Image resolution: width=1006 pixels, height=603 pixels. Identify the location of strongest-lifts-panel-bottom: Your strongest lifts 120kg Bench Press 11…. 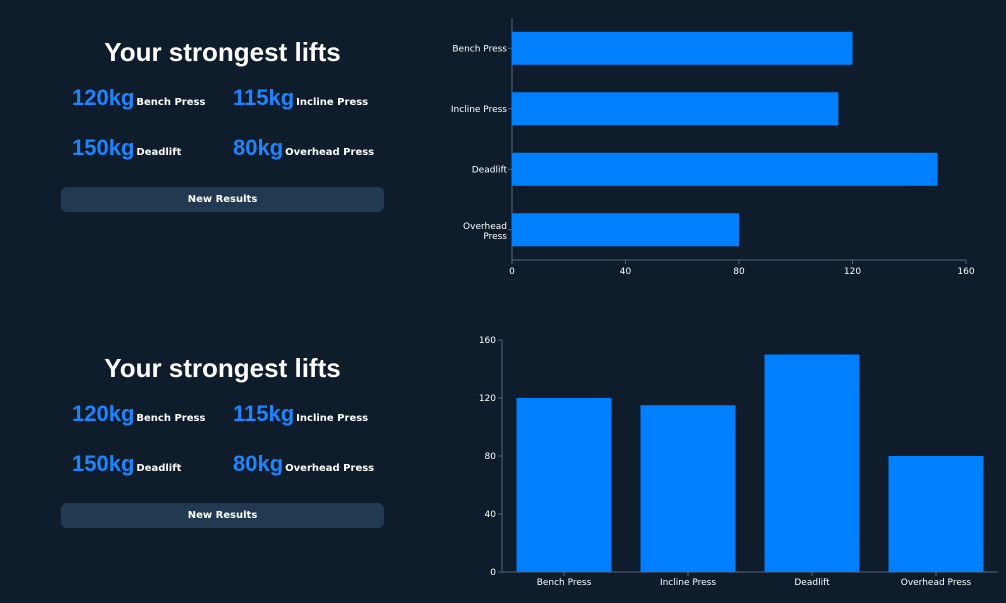
(222, 443).